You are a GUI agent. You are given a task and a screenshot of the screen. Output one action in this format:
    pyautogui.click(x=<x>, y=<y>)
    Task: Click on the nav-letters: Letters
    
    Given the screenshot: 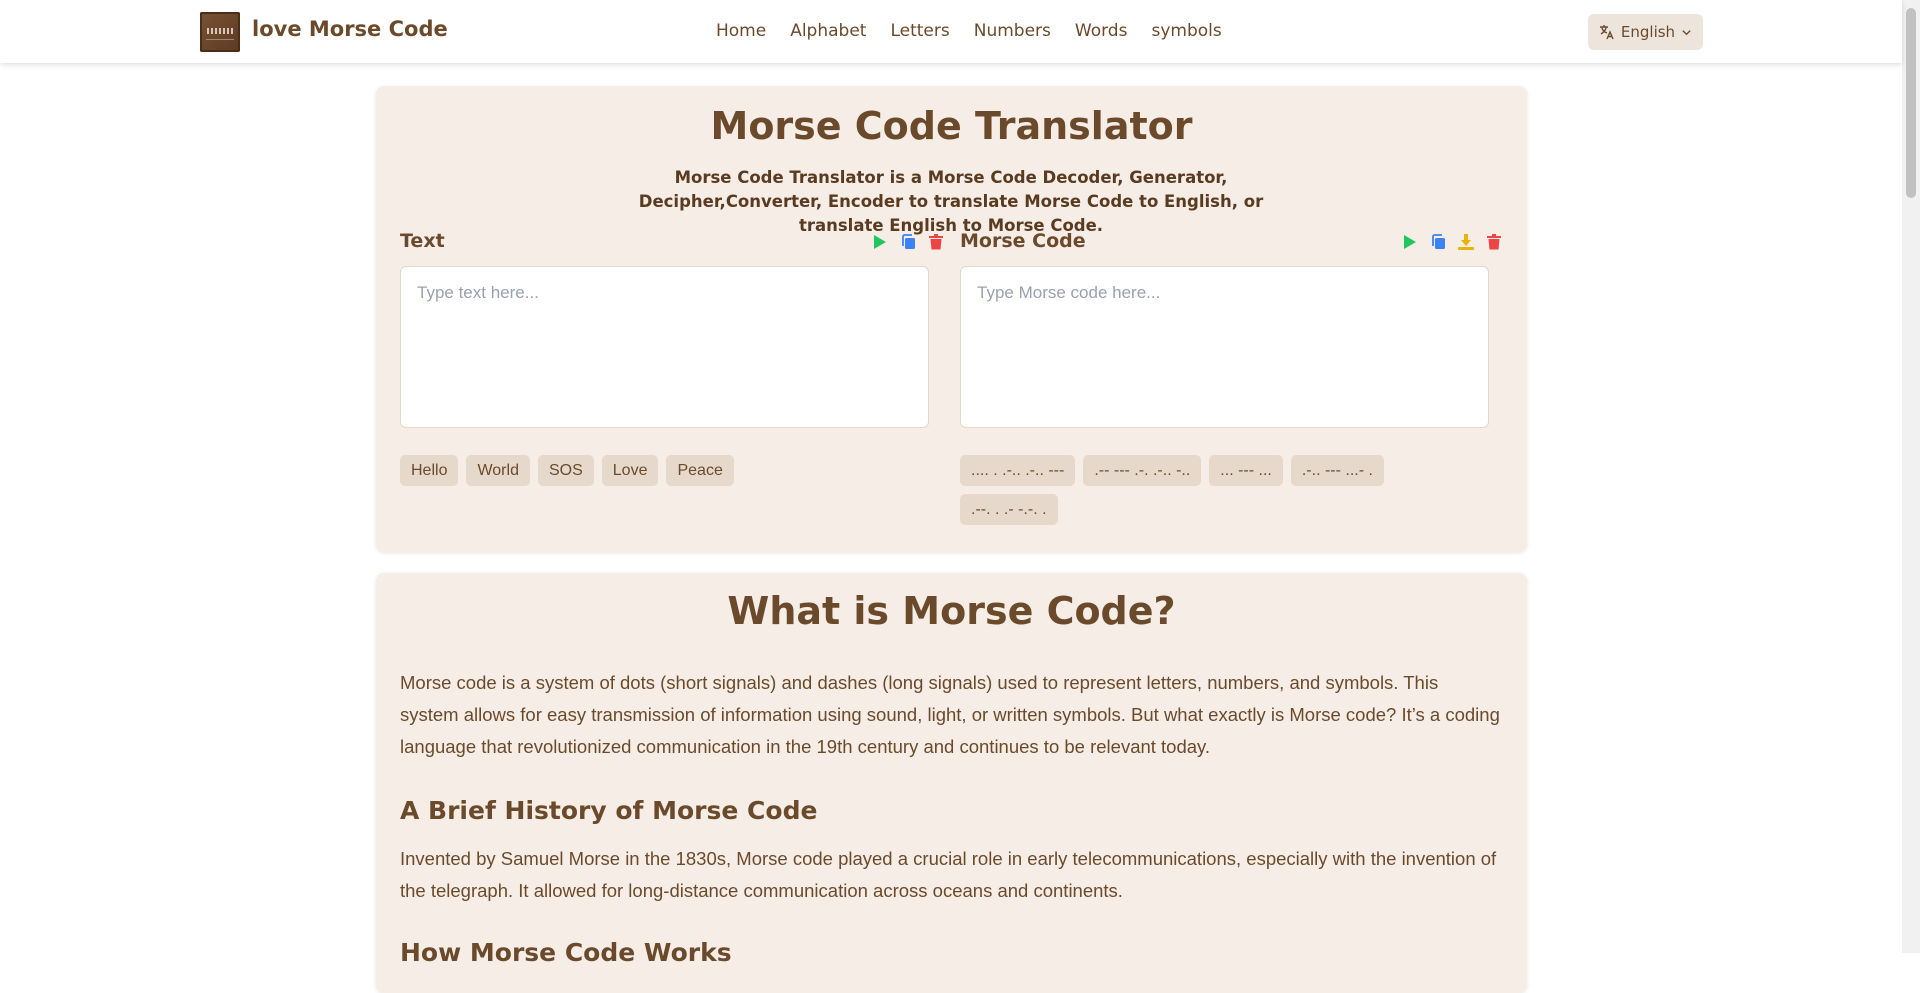 What is the action you would take?
    pyautogui.click(x=919, y=31)
    